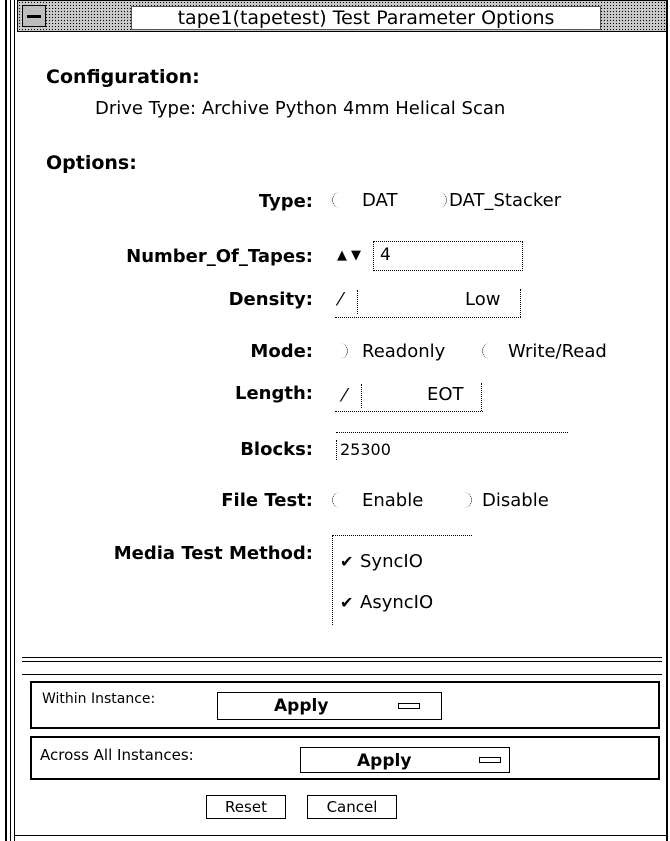 The width and height of the screenshot is (670, 841). Describe the element at coordinates (270, 299) in the screenshot. I see `density-label: Density:` at that location.